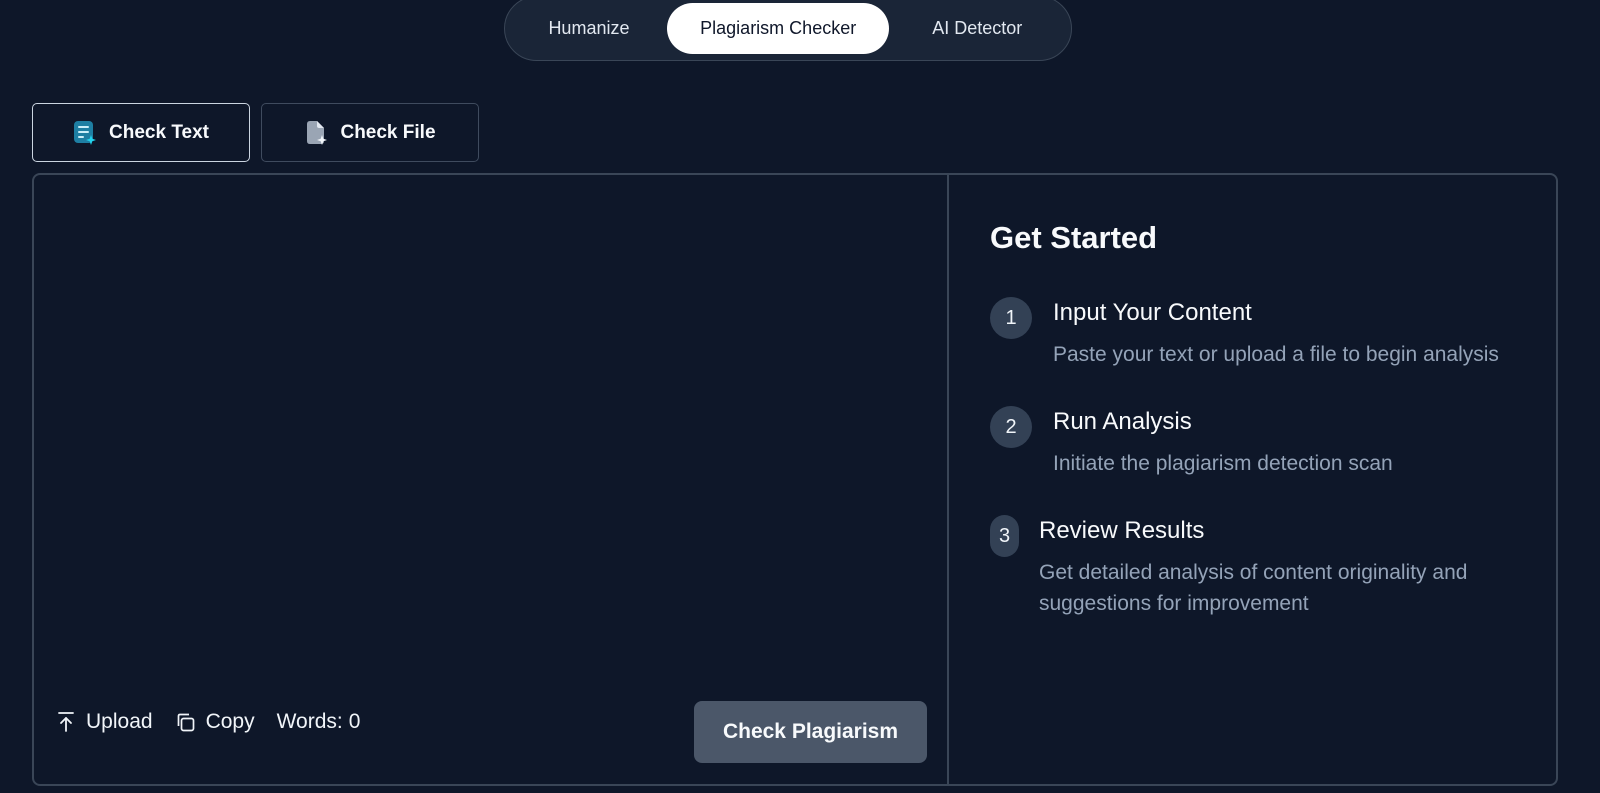 The height and width of the screenshot is (793, 1600). I want to click on step-number-badge: 1, so click(1011, 318).